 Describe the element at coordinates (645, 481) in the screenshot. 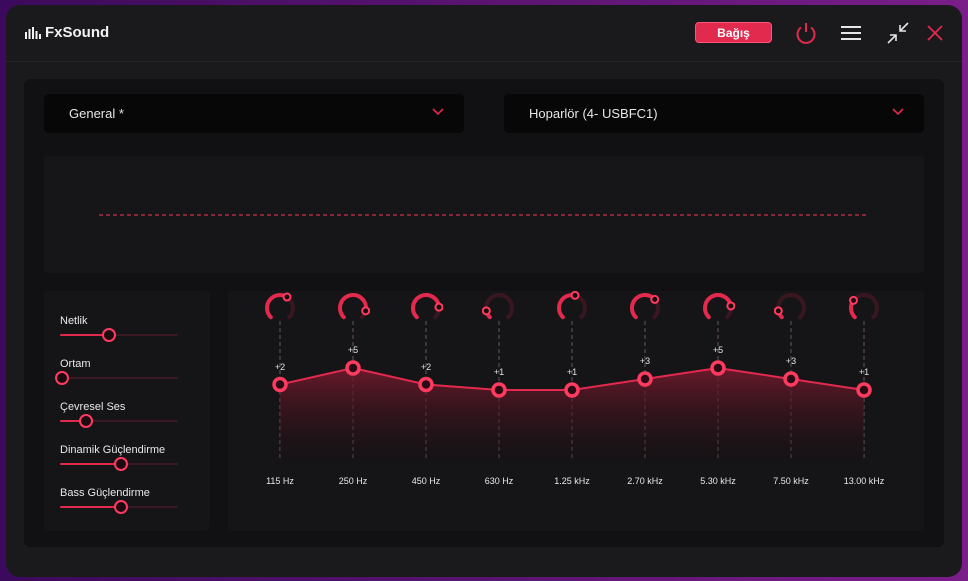

I see `eq-frequency-label: 2.70 kHz` at that location.